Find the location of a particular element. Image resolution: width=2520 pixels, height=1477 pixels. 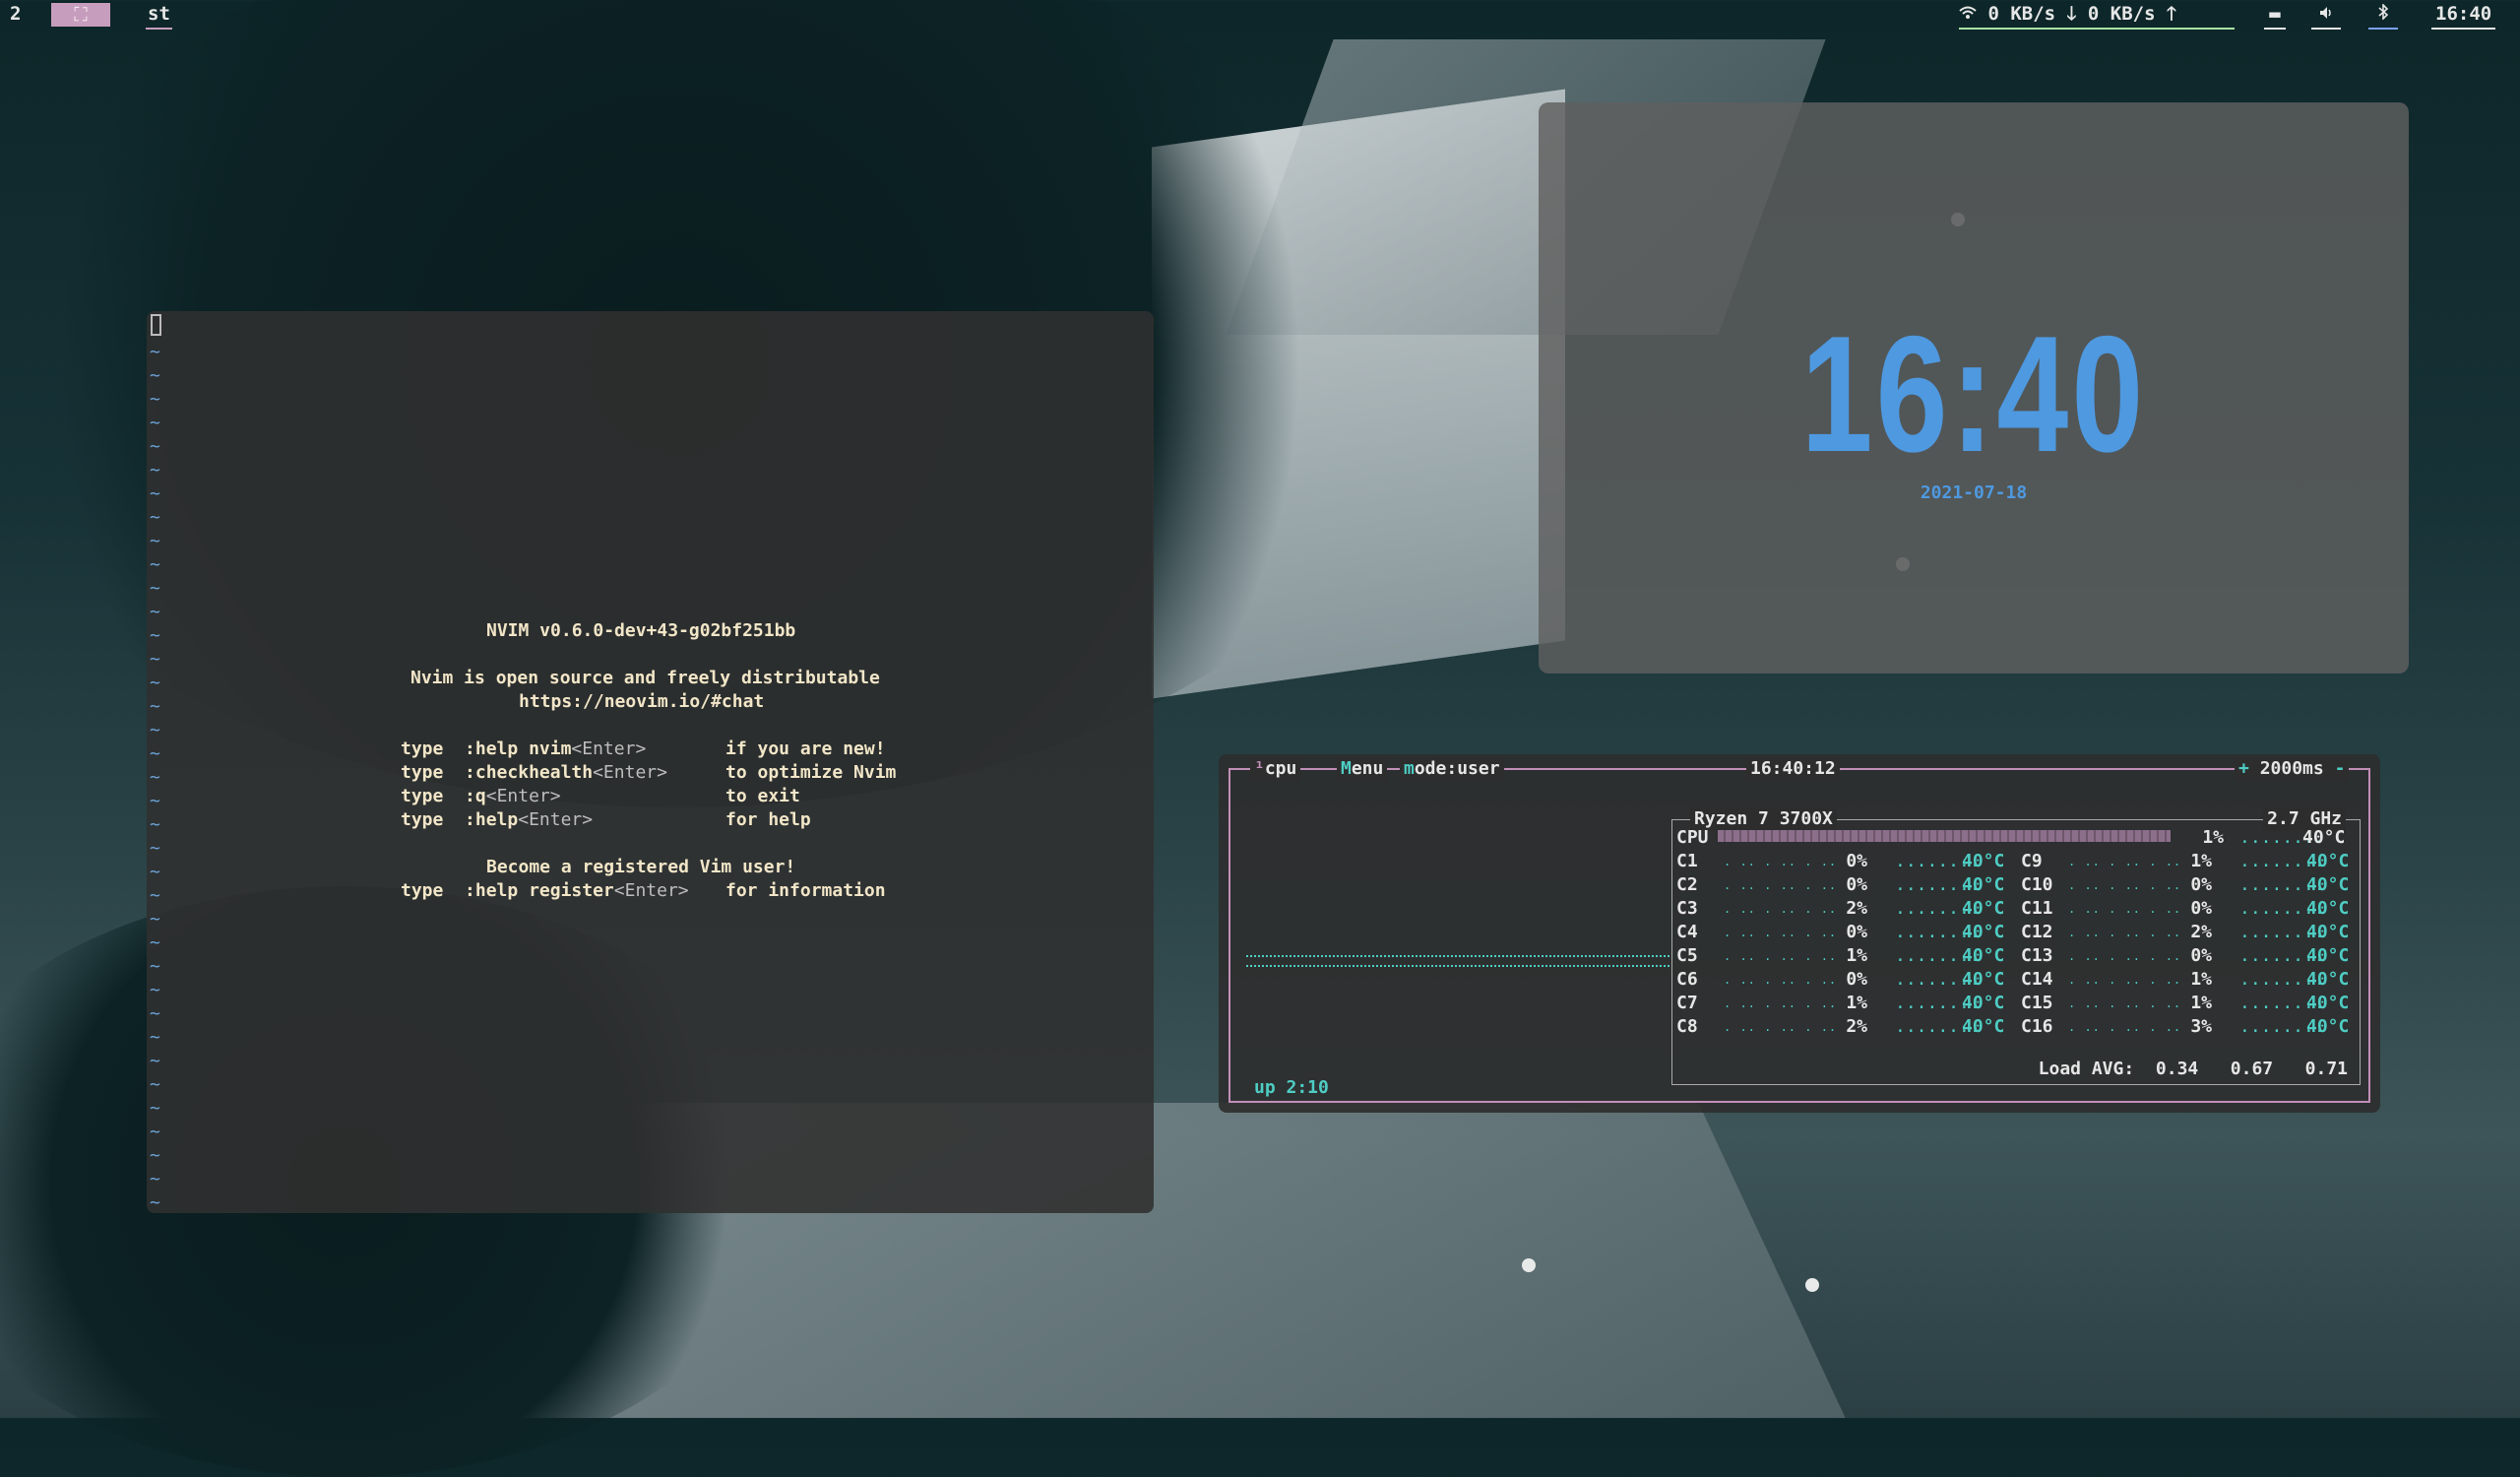

network-speed: 0 KB/s 🡓 0 KB/s 🡑 is located at coordinates (2097, 16).